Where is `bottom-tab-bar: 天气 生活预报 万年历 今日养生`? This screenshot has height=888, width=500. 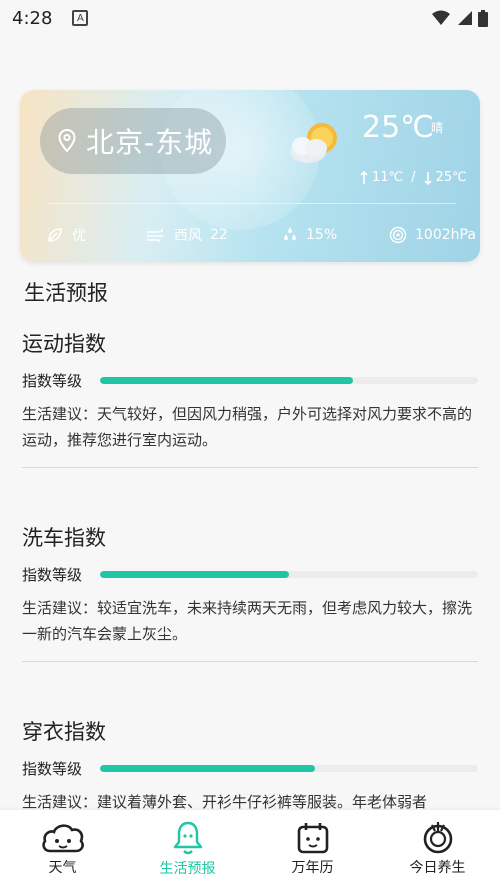 bottom-tab-bar: 天气 生活预报 万年历 今日养生 is located at coordinates (250, 849).